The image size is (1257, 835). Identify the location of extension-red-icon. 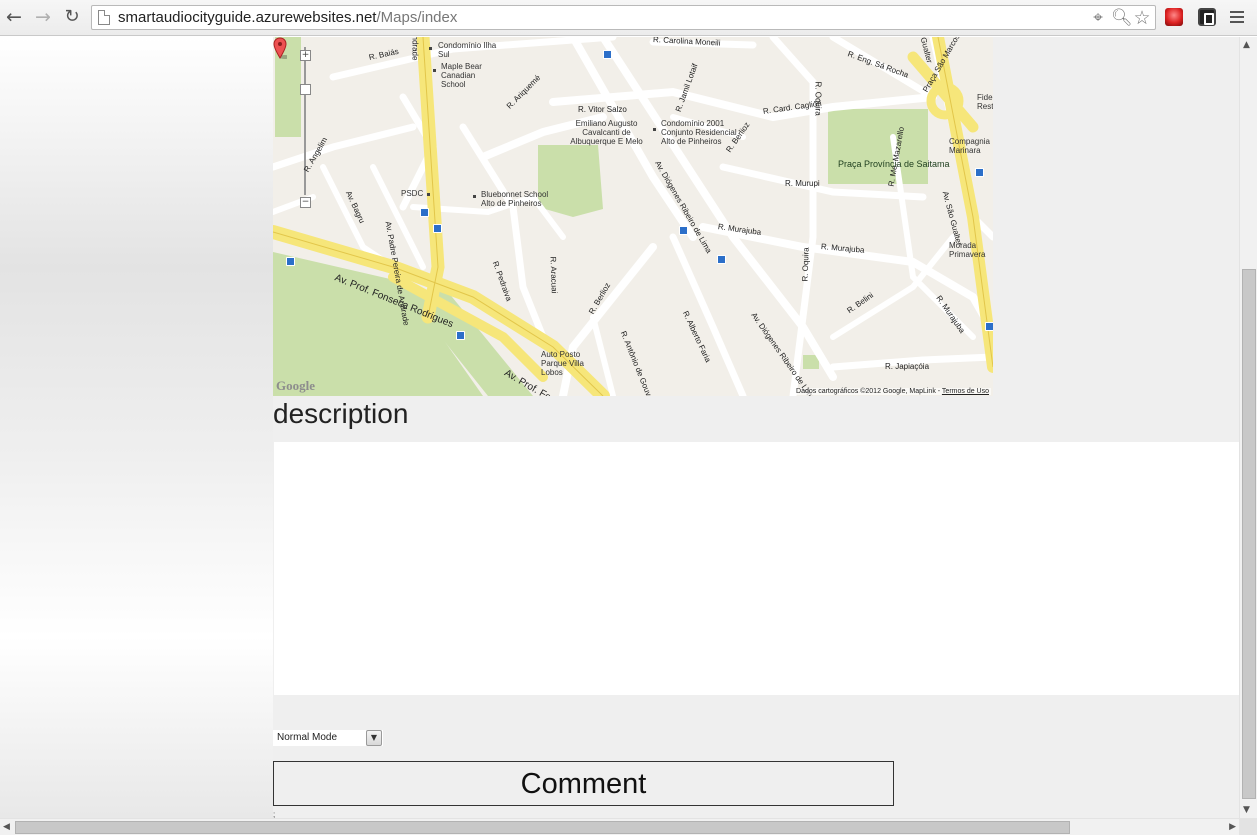
(1174, 17).